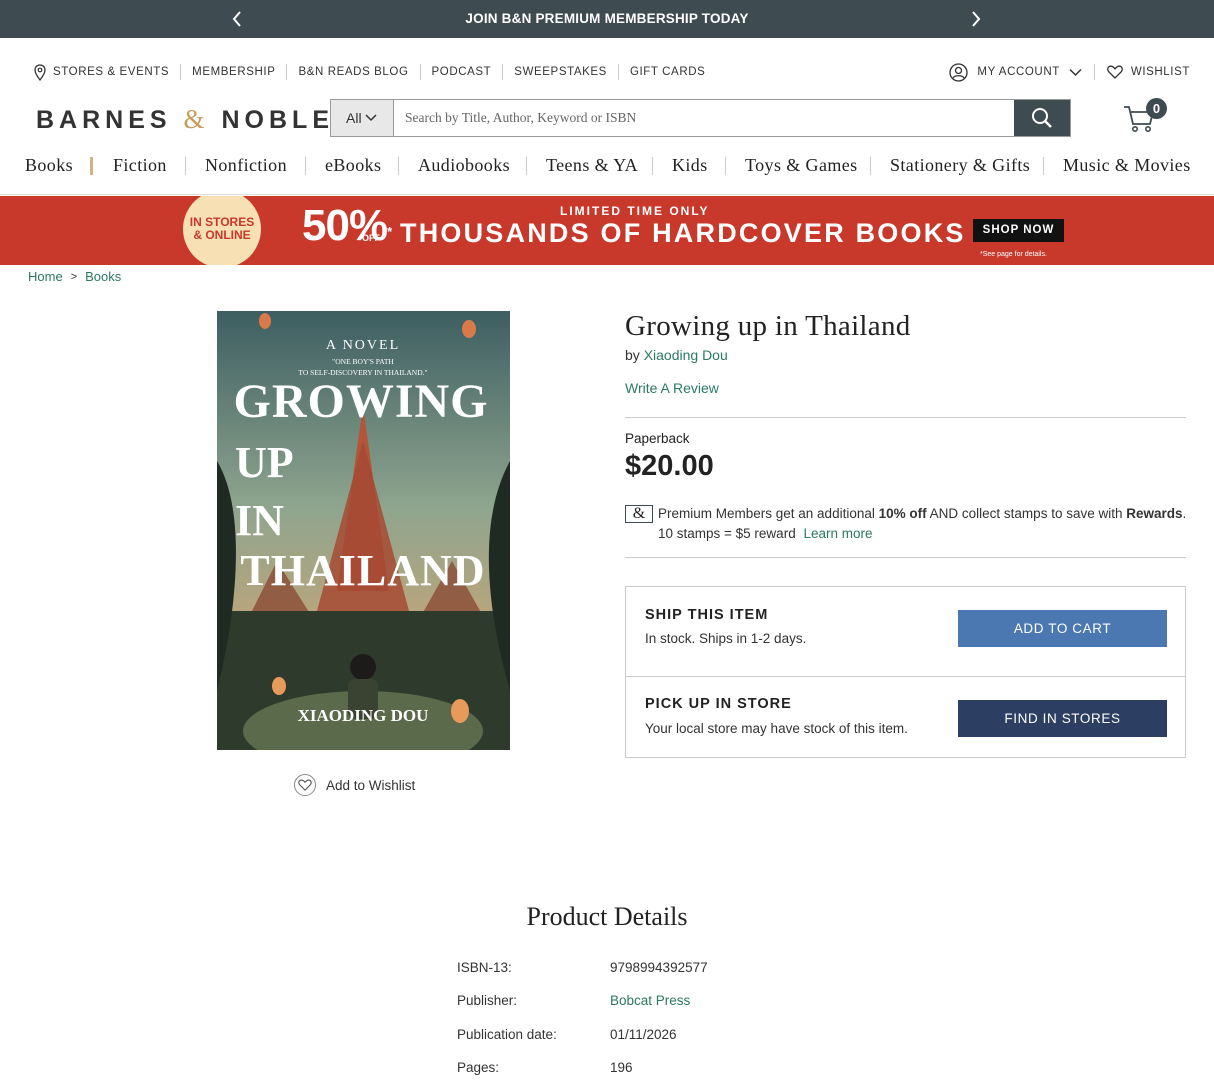 This screenshot has width=1214, height=1080. What do you see at coordinates (632, 355) in the screenshot?
I see `by-label: by` at bounding box center [632, 355].